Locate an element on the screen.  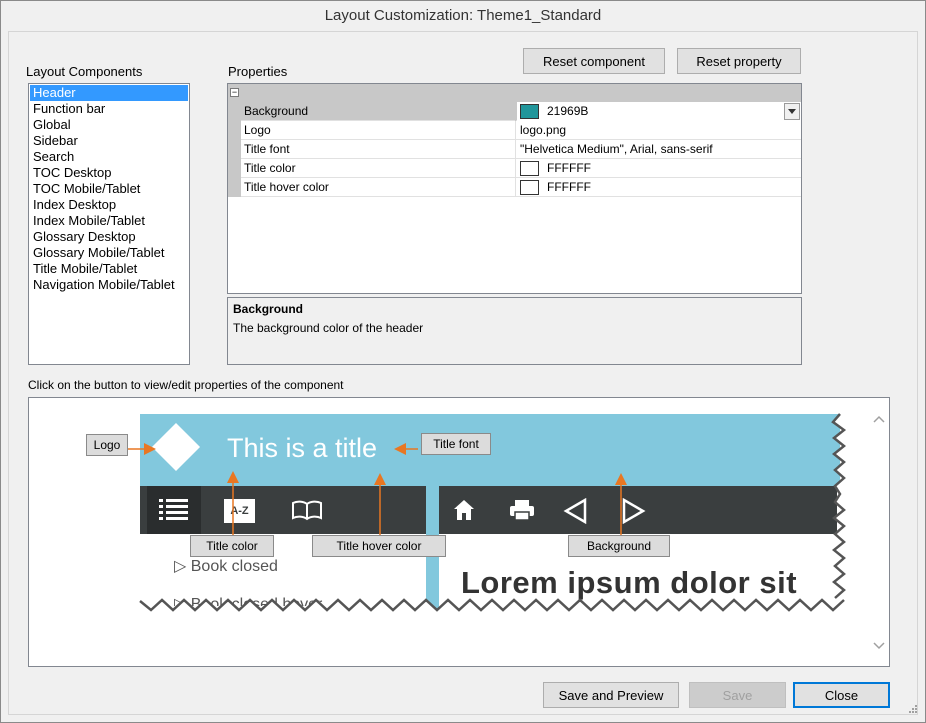
list-item-global: Global is located at coordinates (109, 125).